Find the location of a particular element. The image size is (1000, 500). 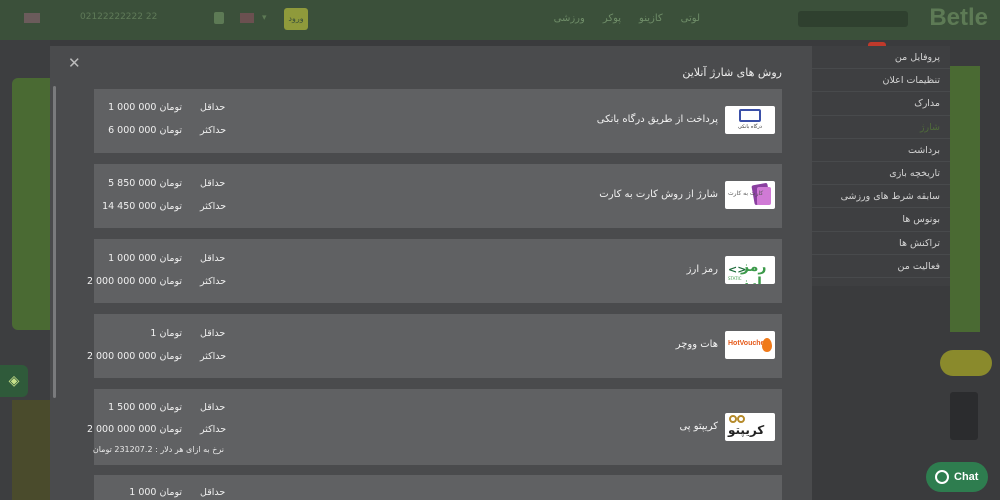

method-name: کریپتو پی is located at coordinates (698, 426).